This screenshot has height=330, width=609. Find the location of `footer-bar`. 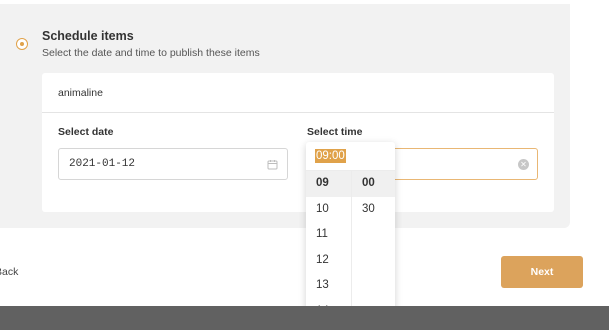

footer-bar is located at coordinates (304, 318).